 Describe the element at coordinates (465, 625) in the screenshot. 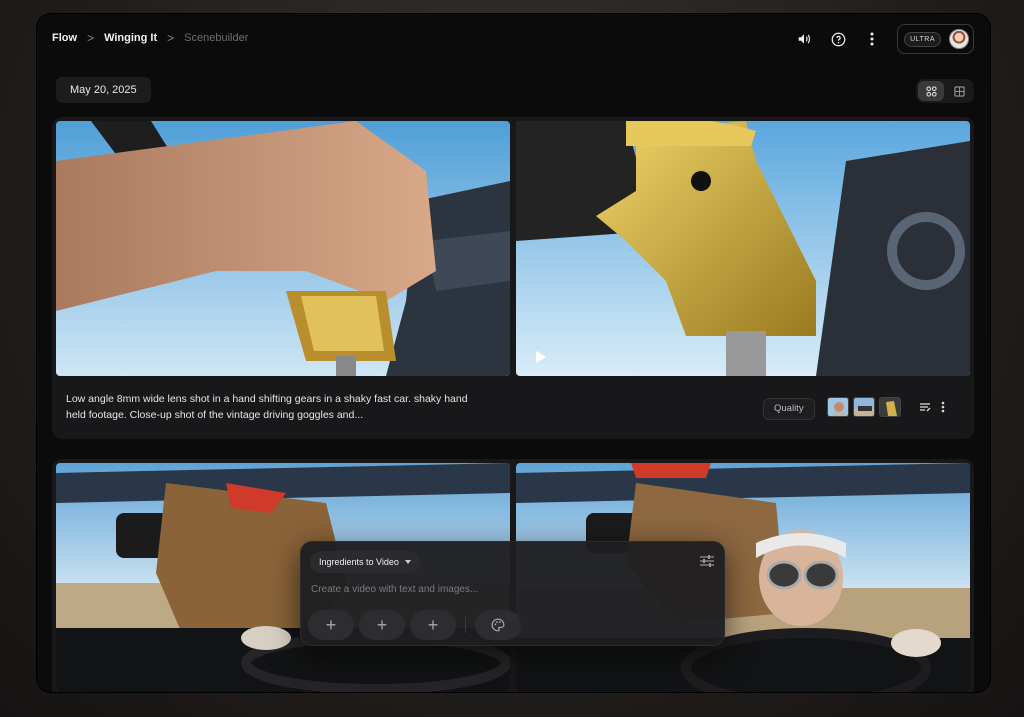

I see `divider` at that location.